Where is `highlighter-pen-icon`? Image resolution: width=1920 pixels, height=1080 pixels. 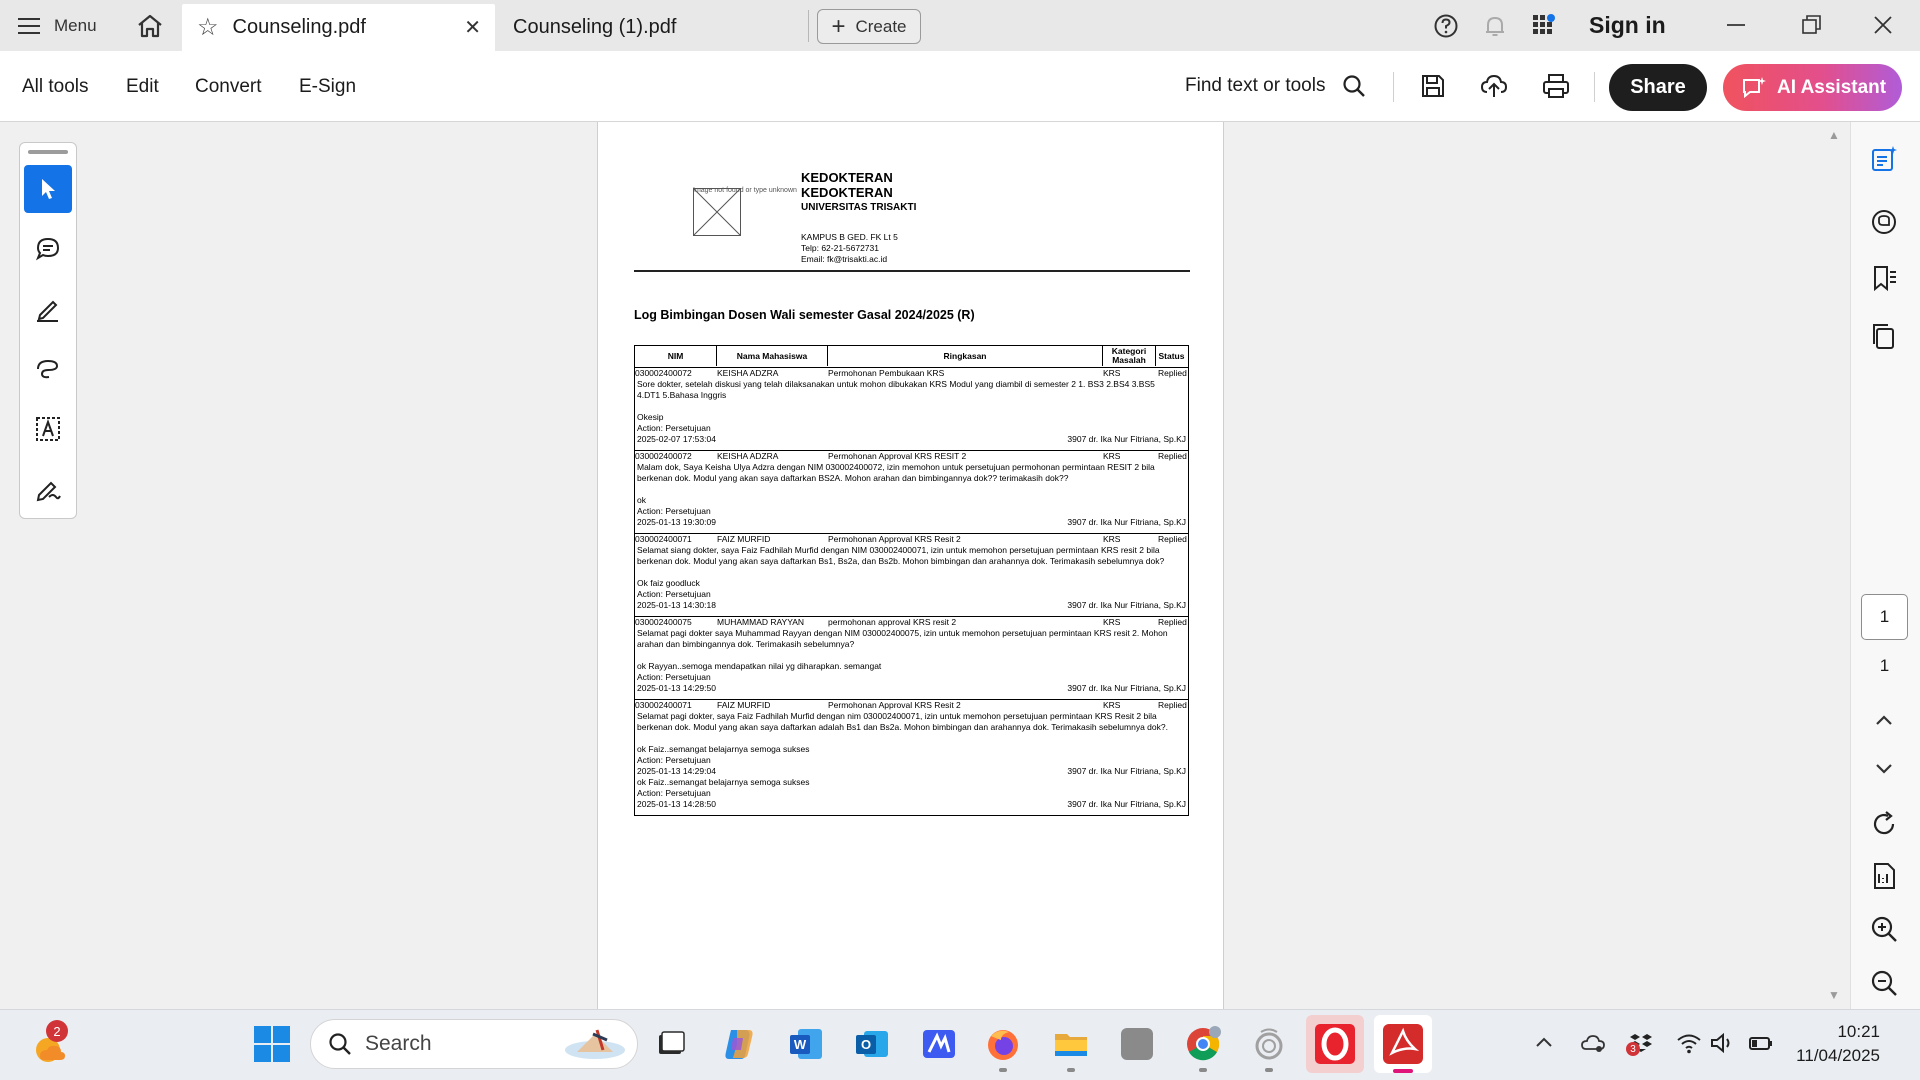 highlighter-pen-icon is located at coordinates (47, 311).